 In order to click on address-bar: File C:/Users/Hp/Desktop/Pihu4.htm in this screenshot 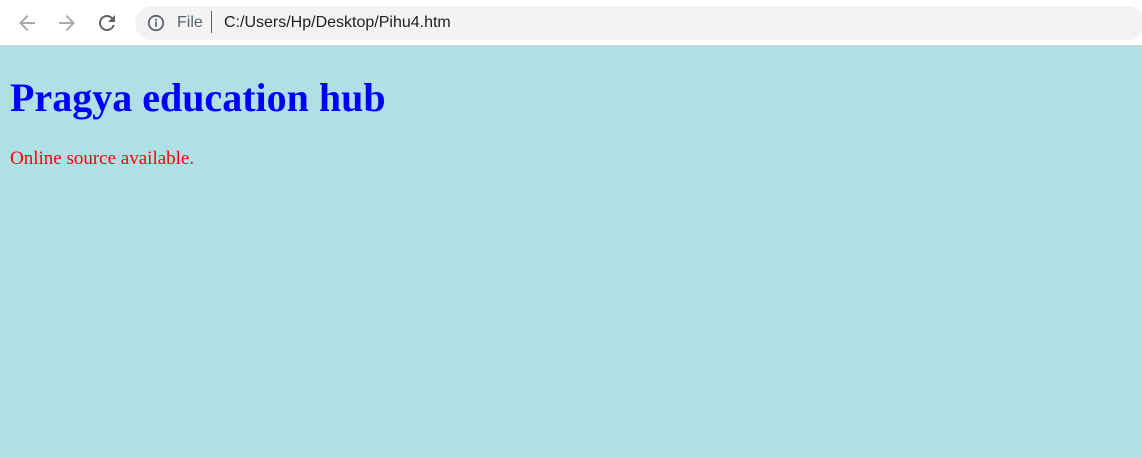, I will do `click(638, 23)`.